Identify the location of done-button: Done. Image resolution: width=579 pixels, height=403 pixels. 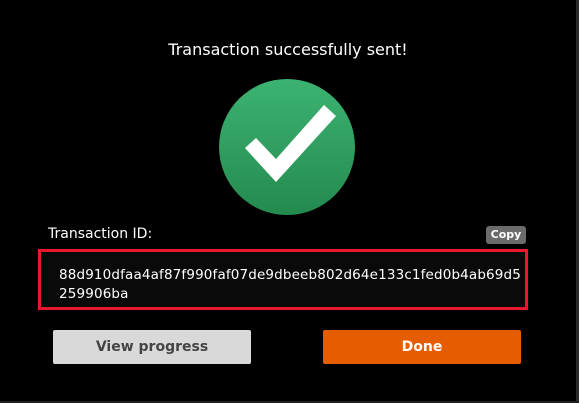
(422, 347).